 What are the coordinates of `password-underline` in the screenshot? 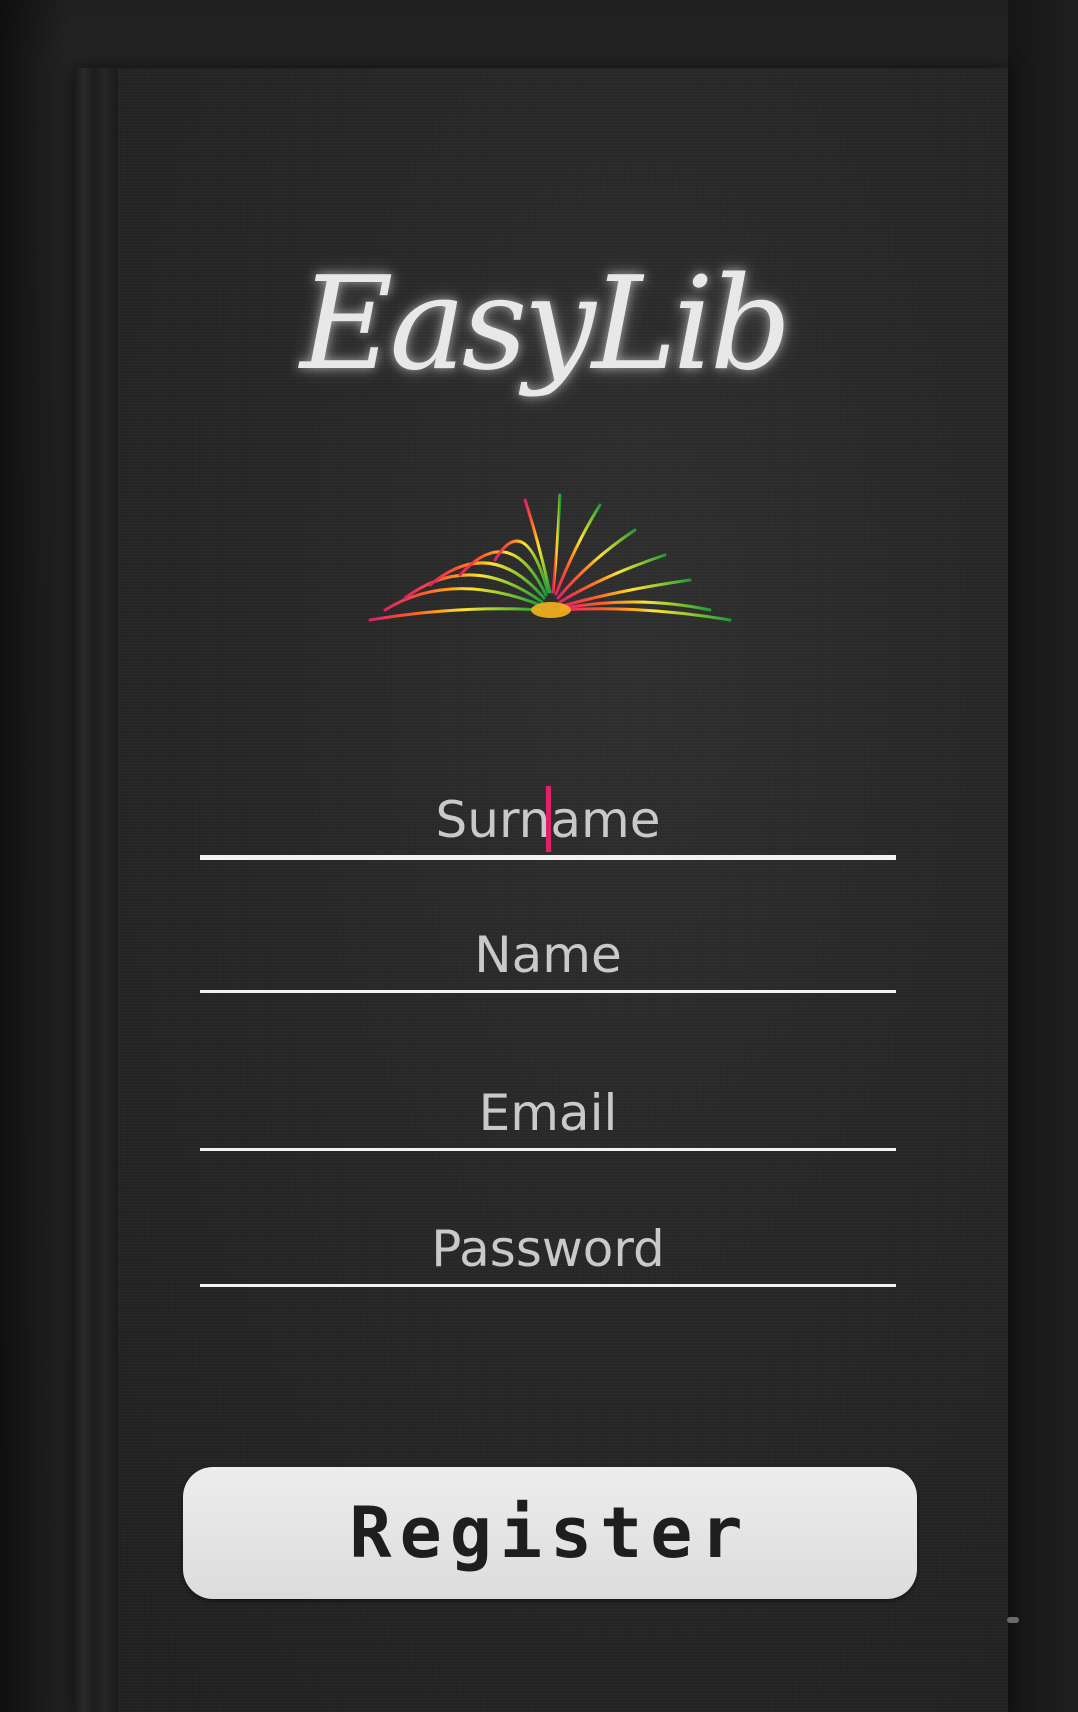 It's located at (548, 1285).